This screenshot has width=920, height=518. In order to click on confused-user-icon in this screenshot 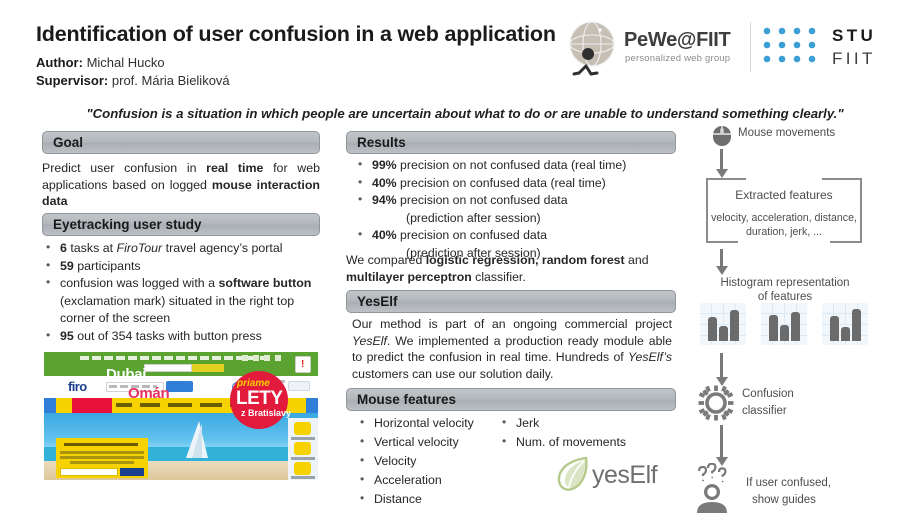, I will do `click(712, 488)`.